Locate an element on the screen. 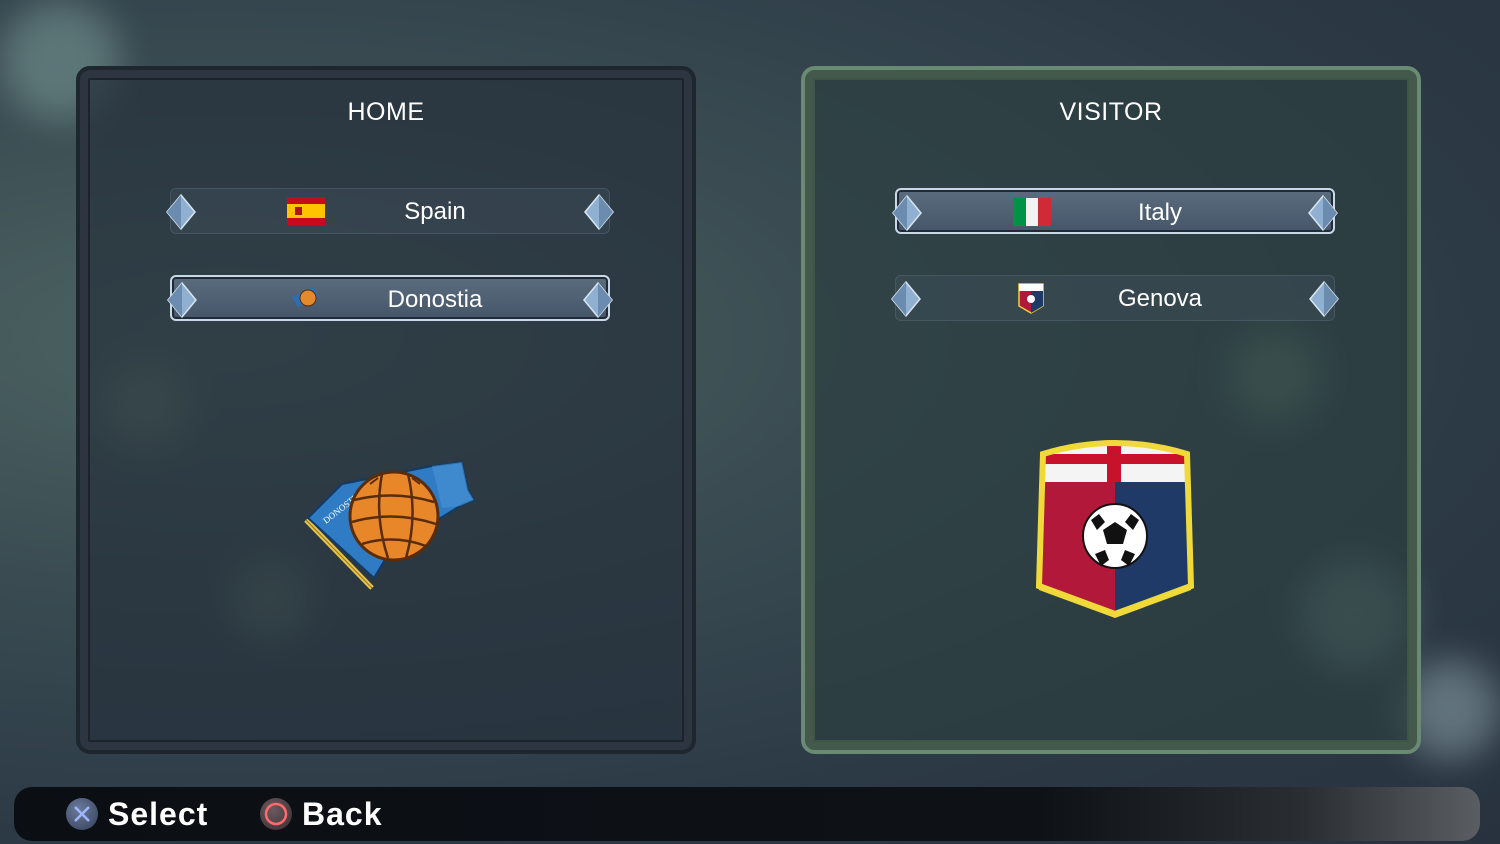  visitor-country-label: Italy is located at coordinates (1159, 212).